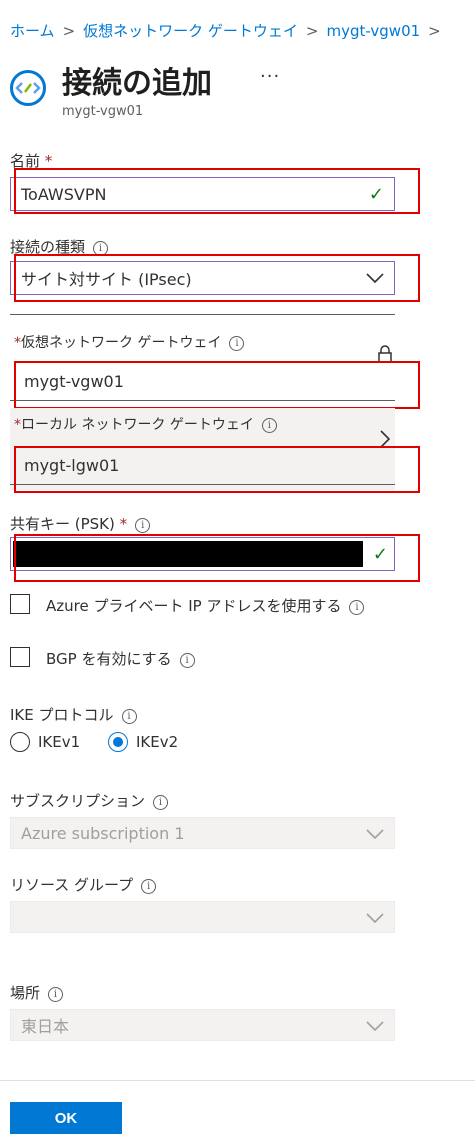 This screenshot has height=1138, width=475. I want to click on location-value: 東日本, so click(45, 1026).